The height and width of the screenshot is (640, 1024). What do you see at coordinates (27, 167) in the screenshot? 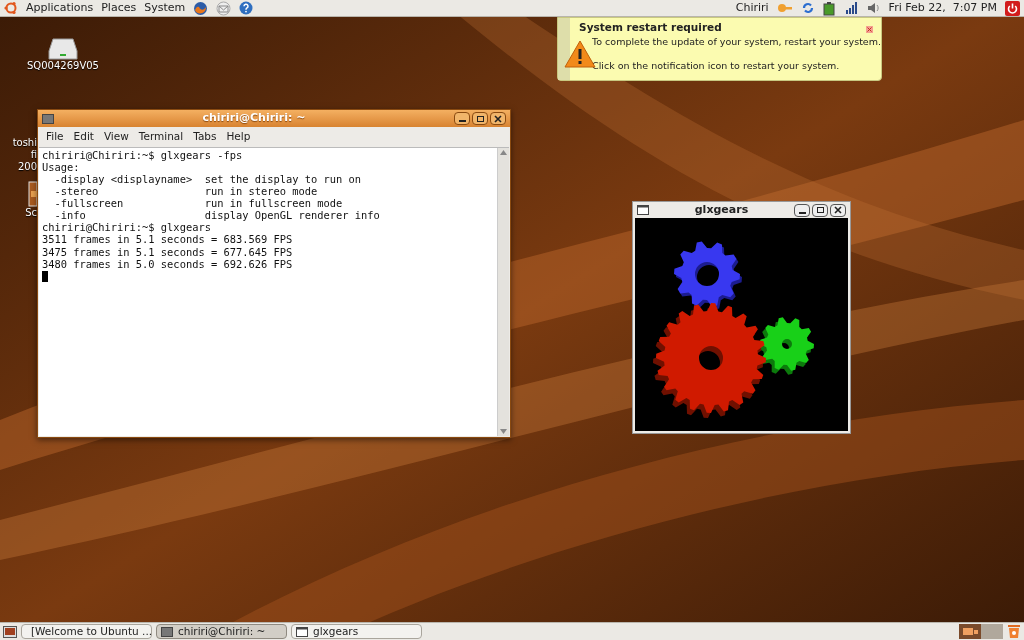
I see `icon-label: 200` at bounding box center [27, 167].